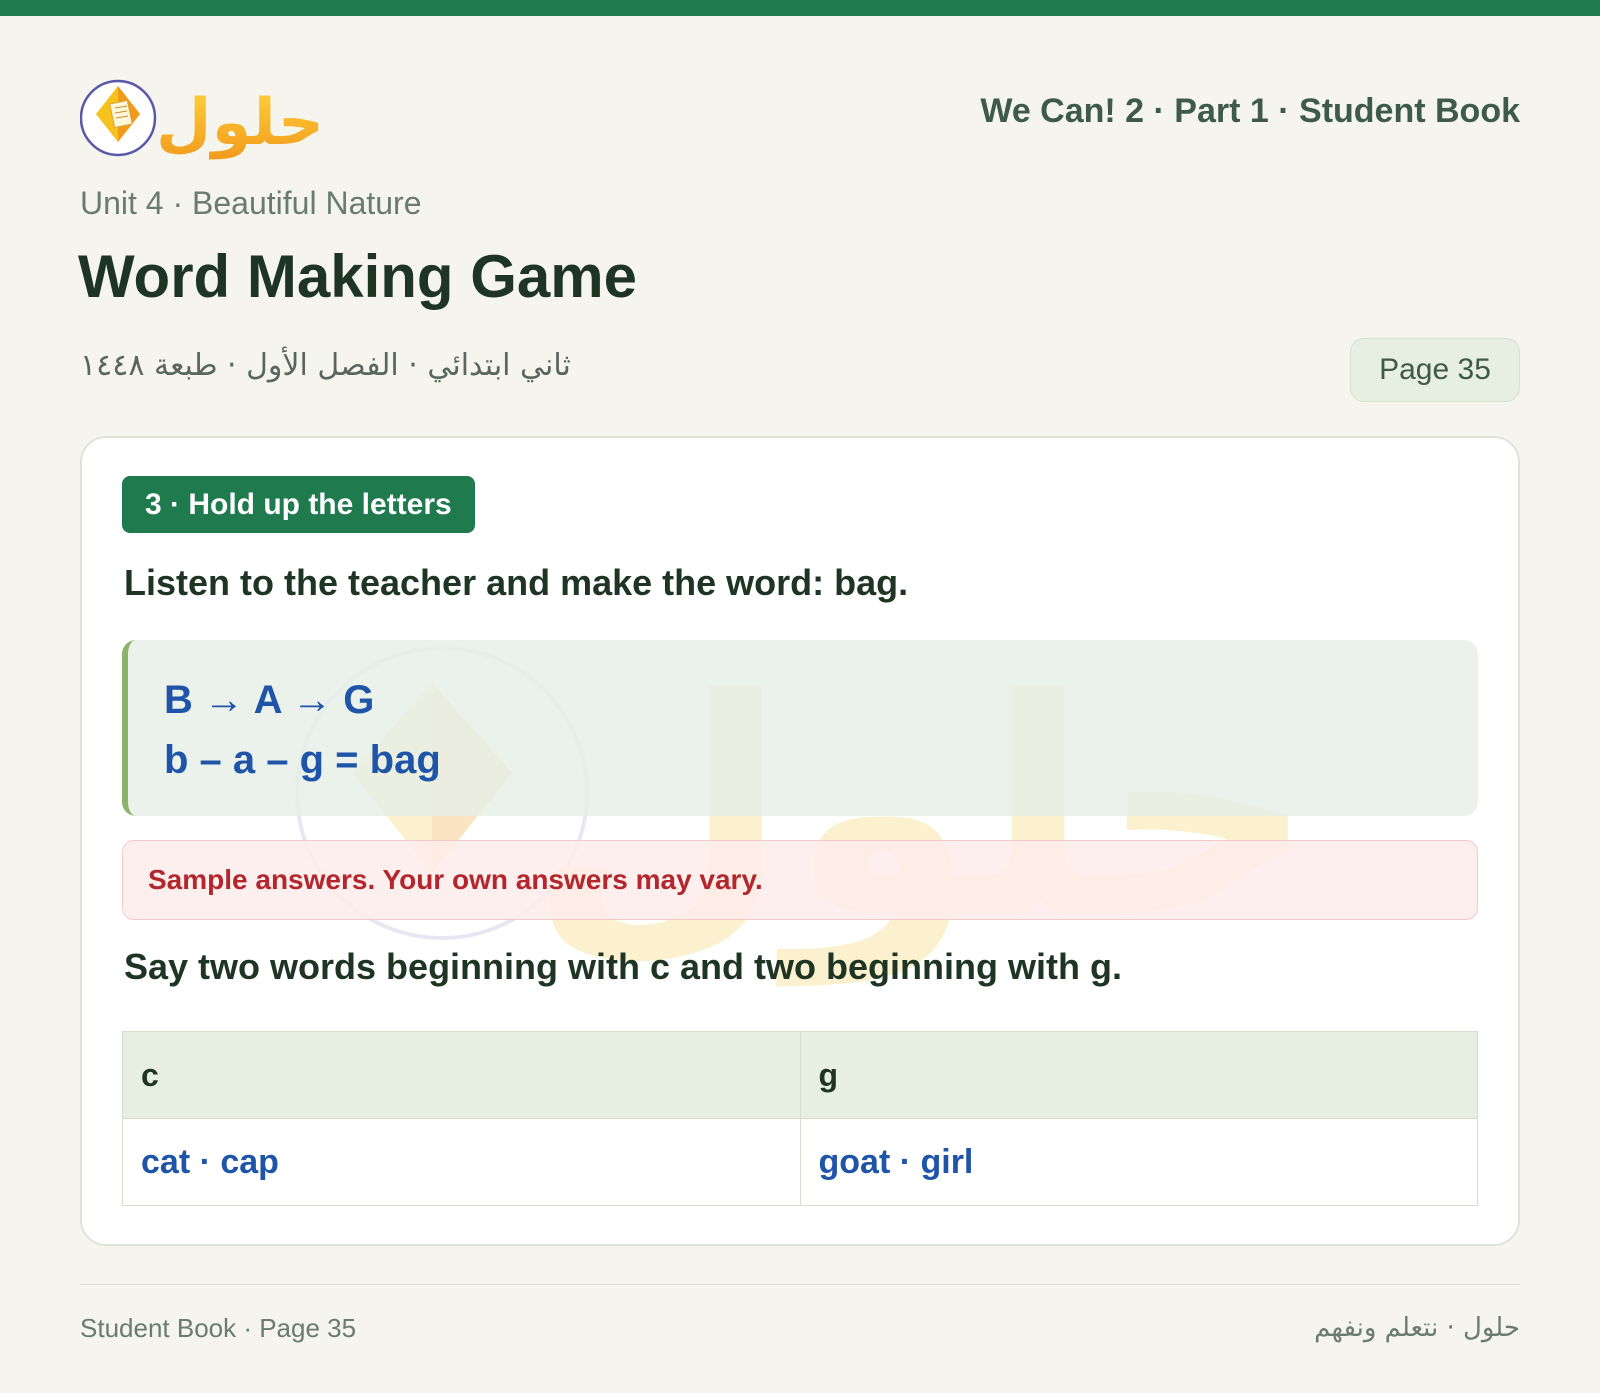  Describe the element at coordinates (269, 700) in the screenshot. I see `answer-line-letters: B → A → G` at that location.